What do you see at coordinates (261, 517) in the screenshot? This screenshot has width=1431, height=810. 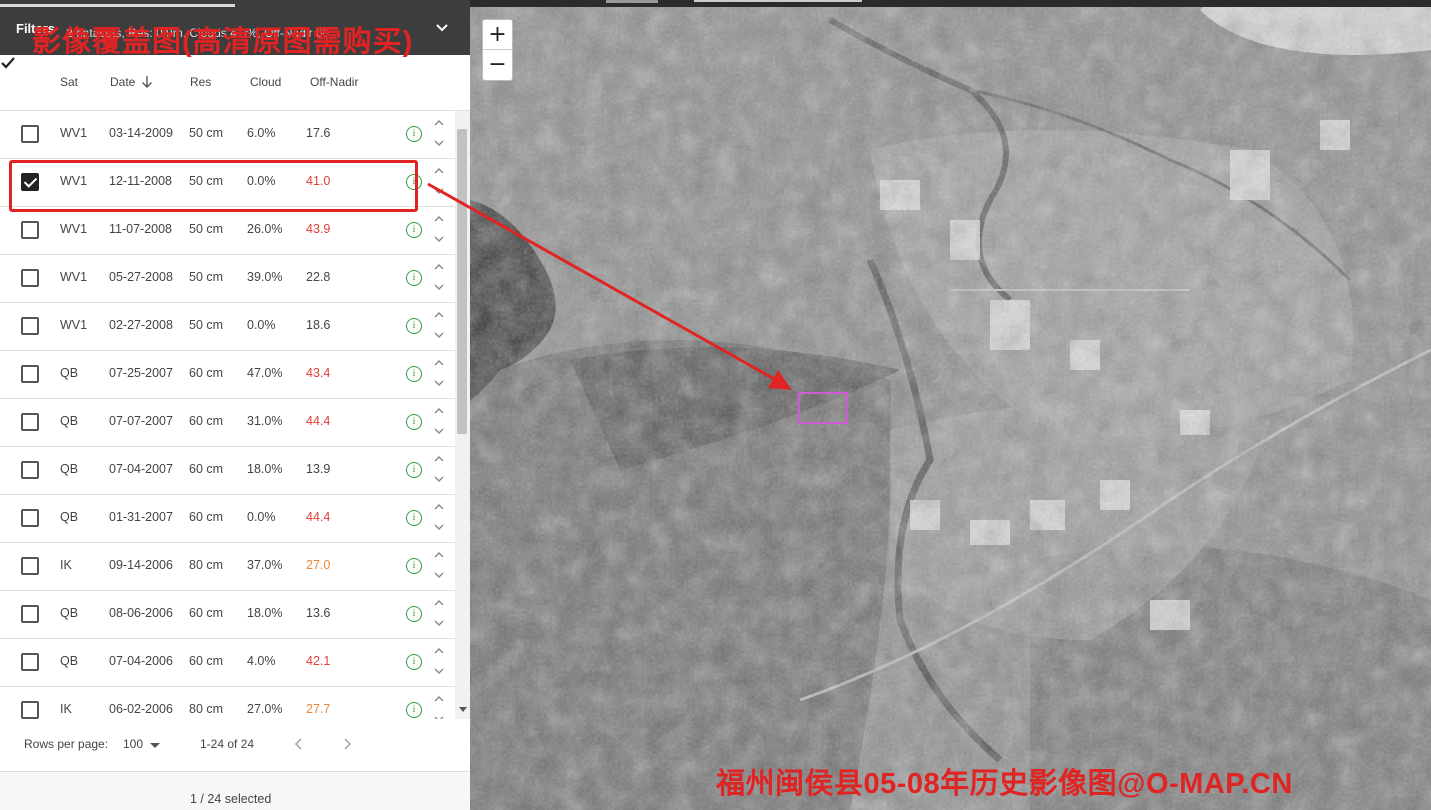 I see `cell-cloud: 0.0%` at bounding box center [261, 517].